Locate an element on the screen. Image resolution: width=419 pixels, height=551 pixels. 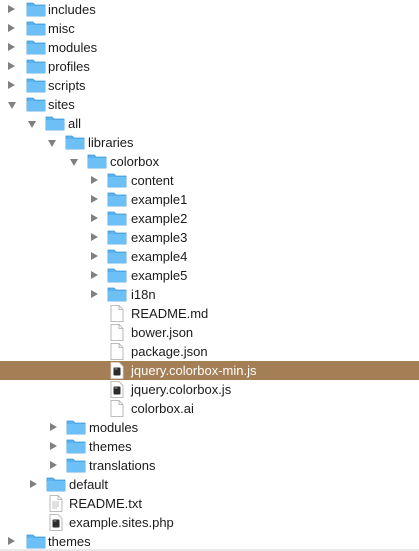
tree-row-content: content is located at coordinates (209, 180).